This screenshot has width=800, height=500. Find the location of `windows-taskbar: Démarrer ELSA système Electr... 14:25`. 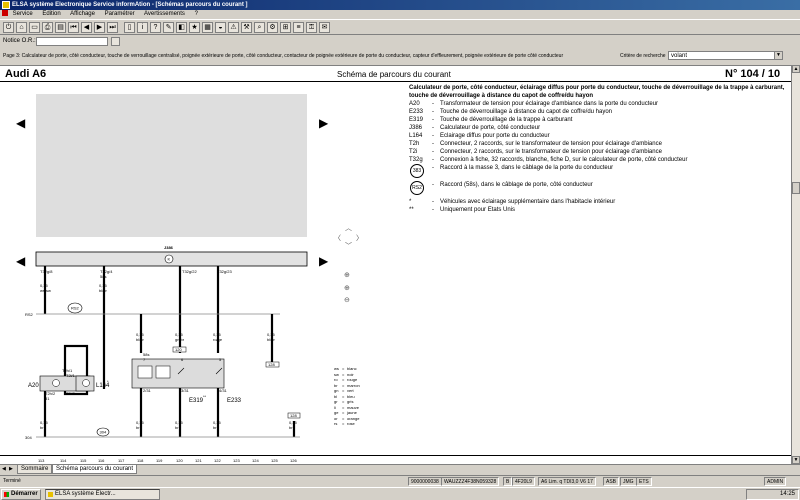

windows-taskbar: Démarrer ELSA système Electr... 14:25 is located at coordinates (400, 493).